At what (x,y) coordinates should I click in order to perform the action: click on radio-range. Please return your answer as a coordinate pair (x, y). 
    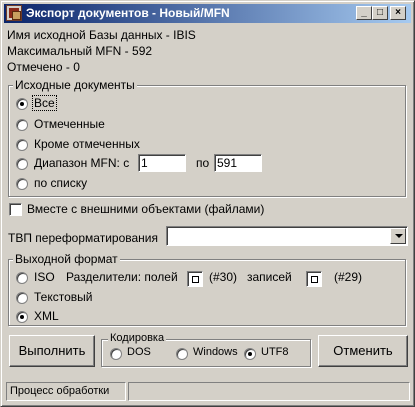
    Looking at the image, I should click on (22, 164).